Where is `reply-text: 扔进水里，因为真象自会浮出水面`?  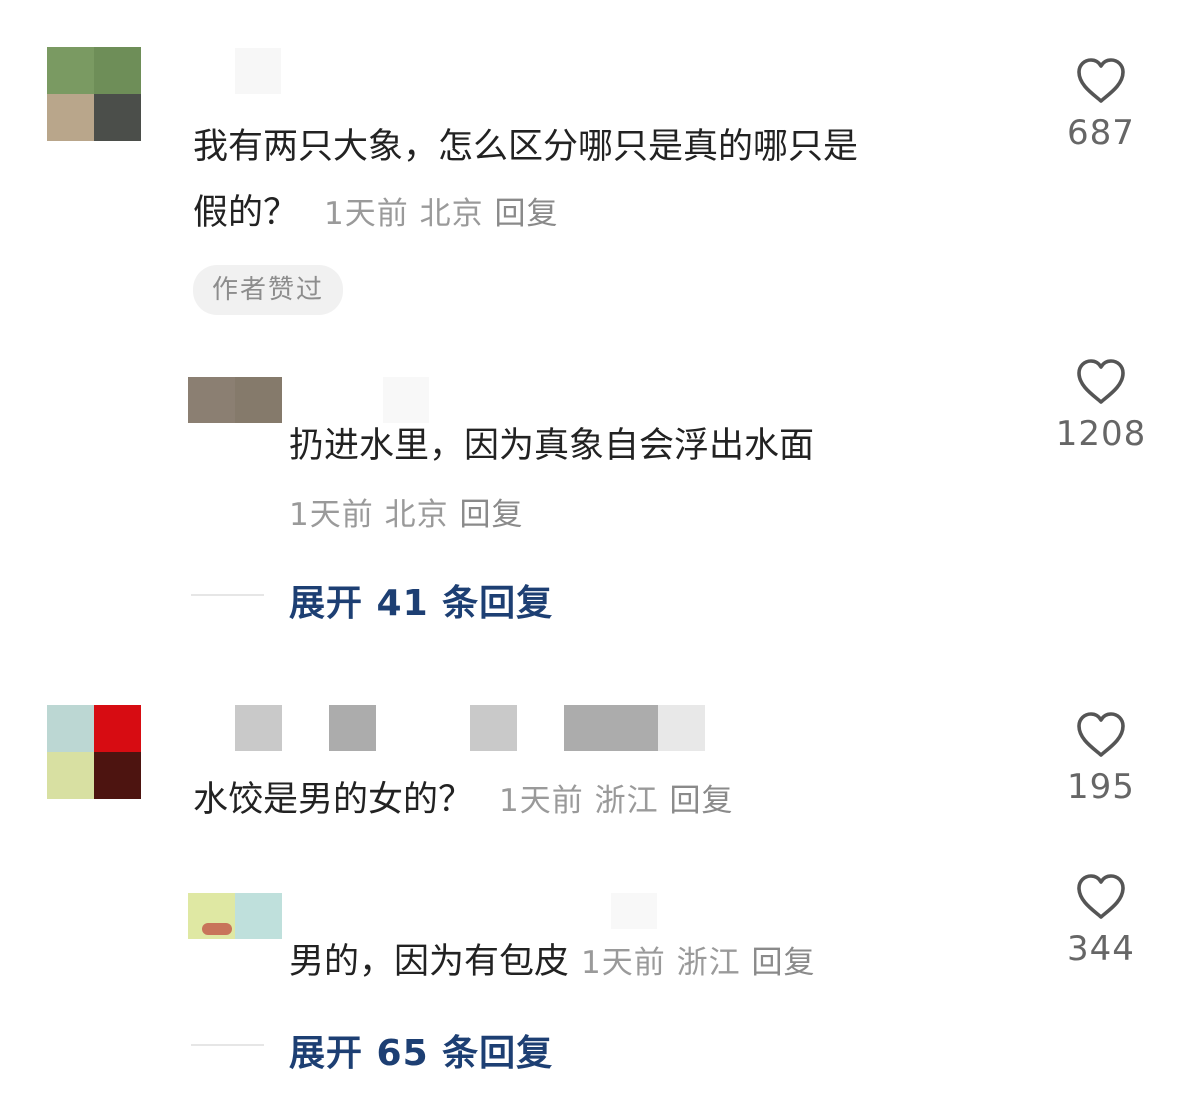
reply-text: 扔进水里，因为真象自会浮出水面 is located at coordinates (552, 446).